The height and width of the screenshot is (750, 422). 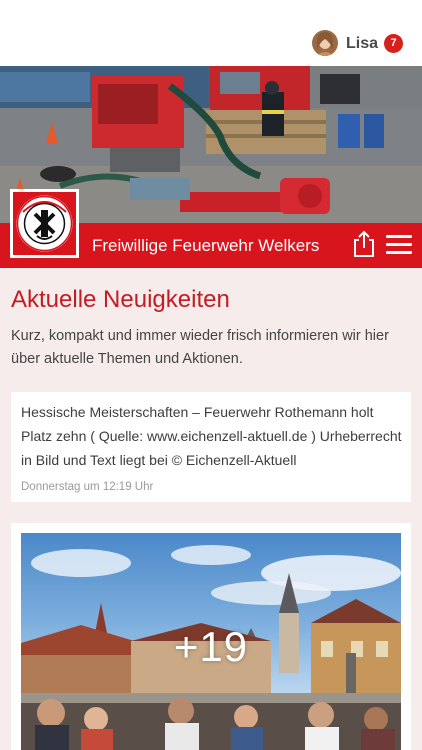 What do you see at coordinates (211, 33) in the screenshot?
I see `top-bar: Lisa 7` at bounding box center [211, 33].